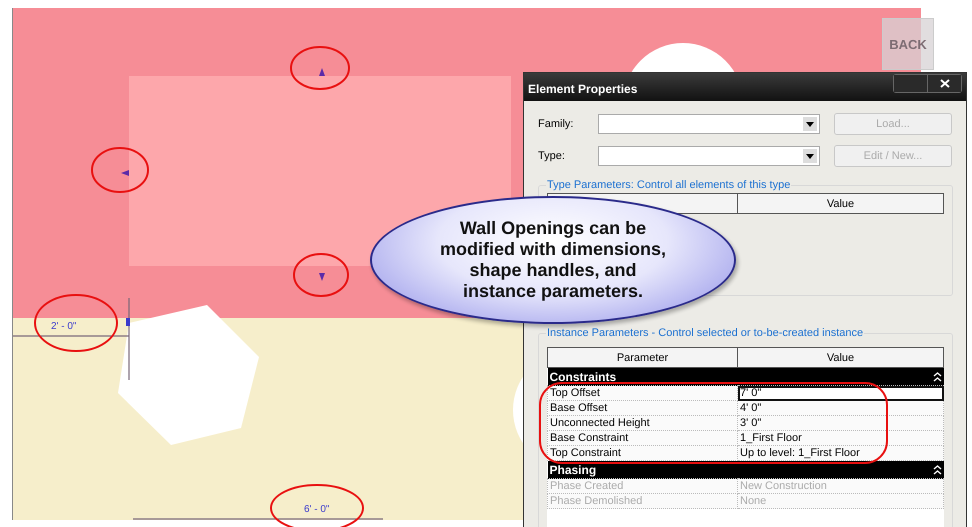 This screenshot has height=527, width=972. I want to click on parameter-value: 1_First Floor, so click(841, 438).